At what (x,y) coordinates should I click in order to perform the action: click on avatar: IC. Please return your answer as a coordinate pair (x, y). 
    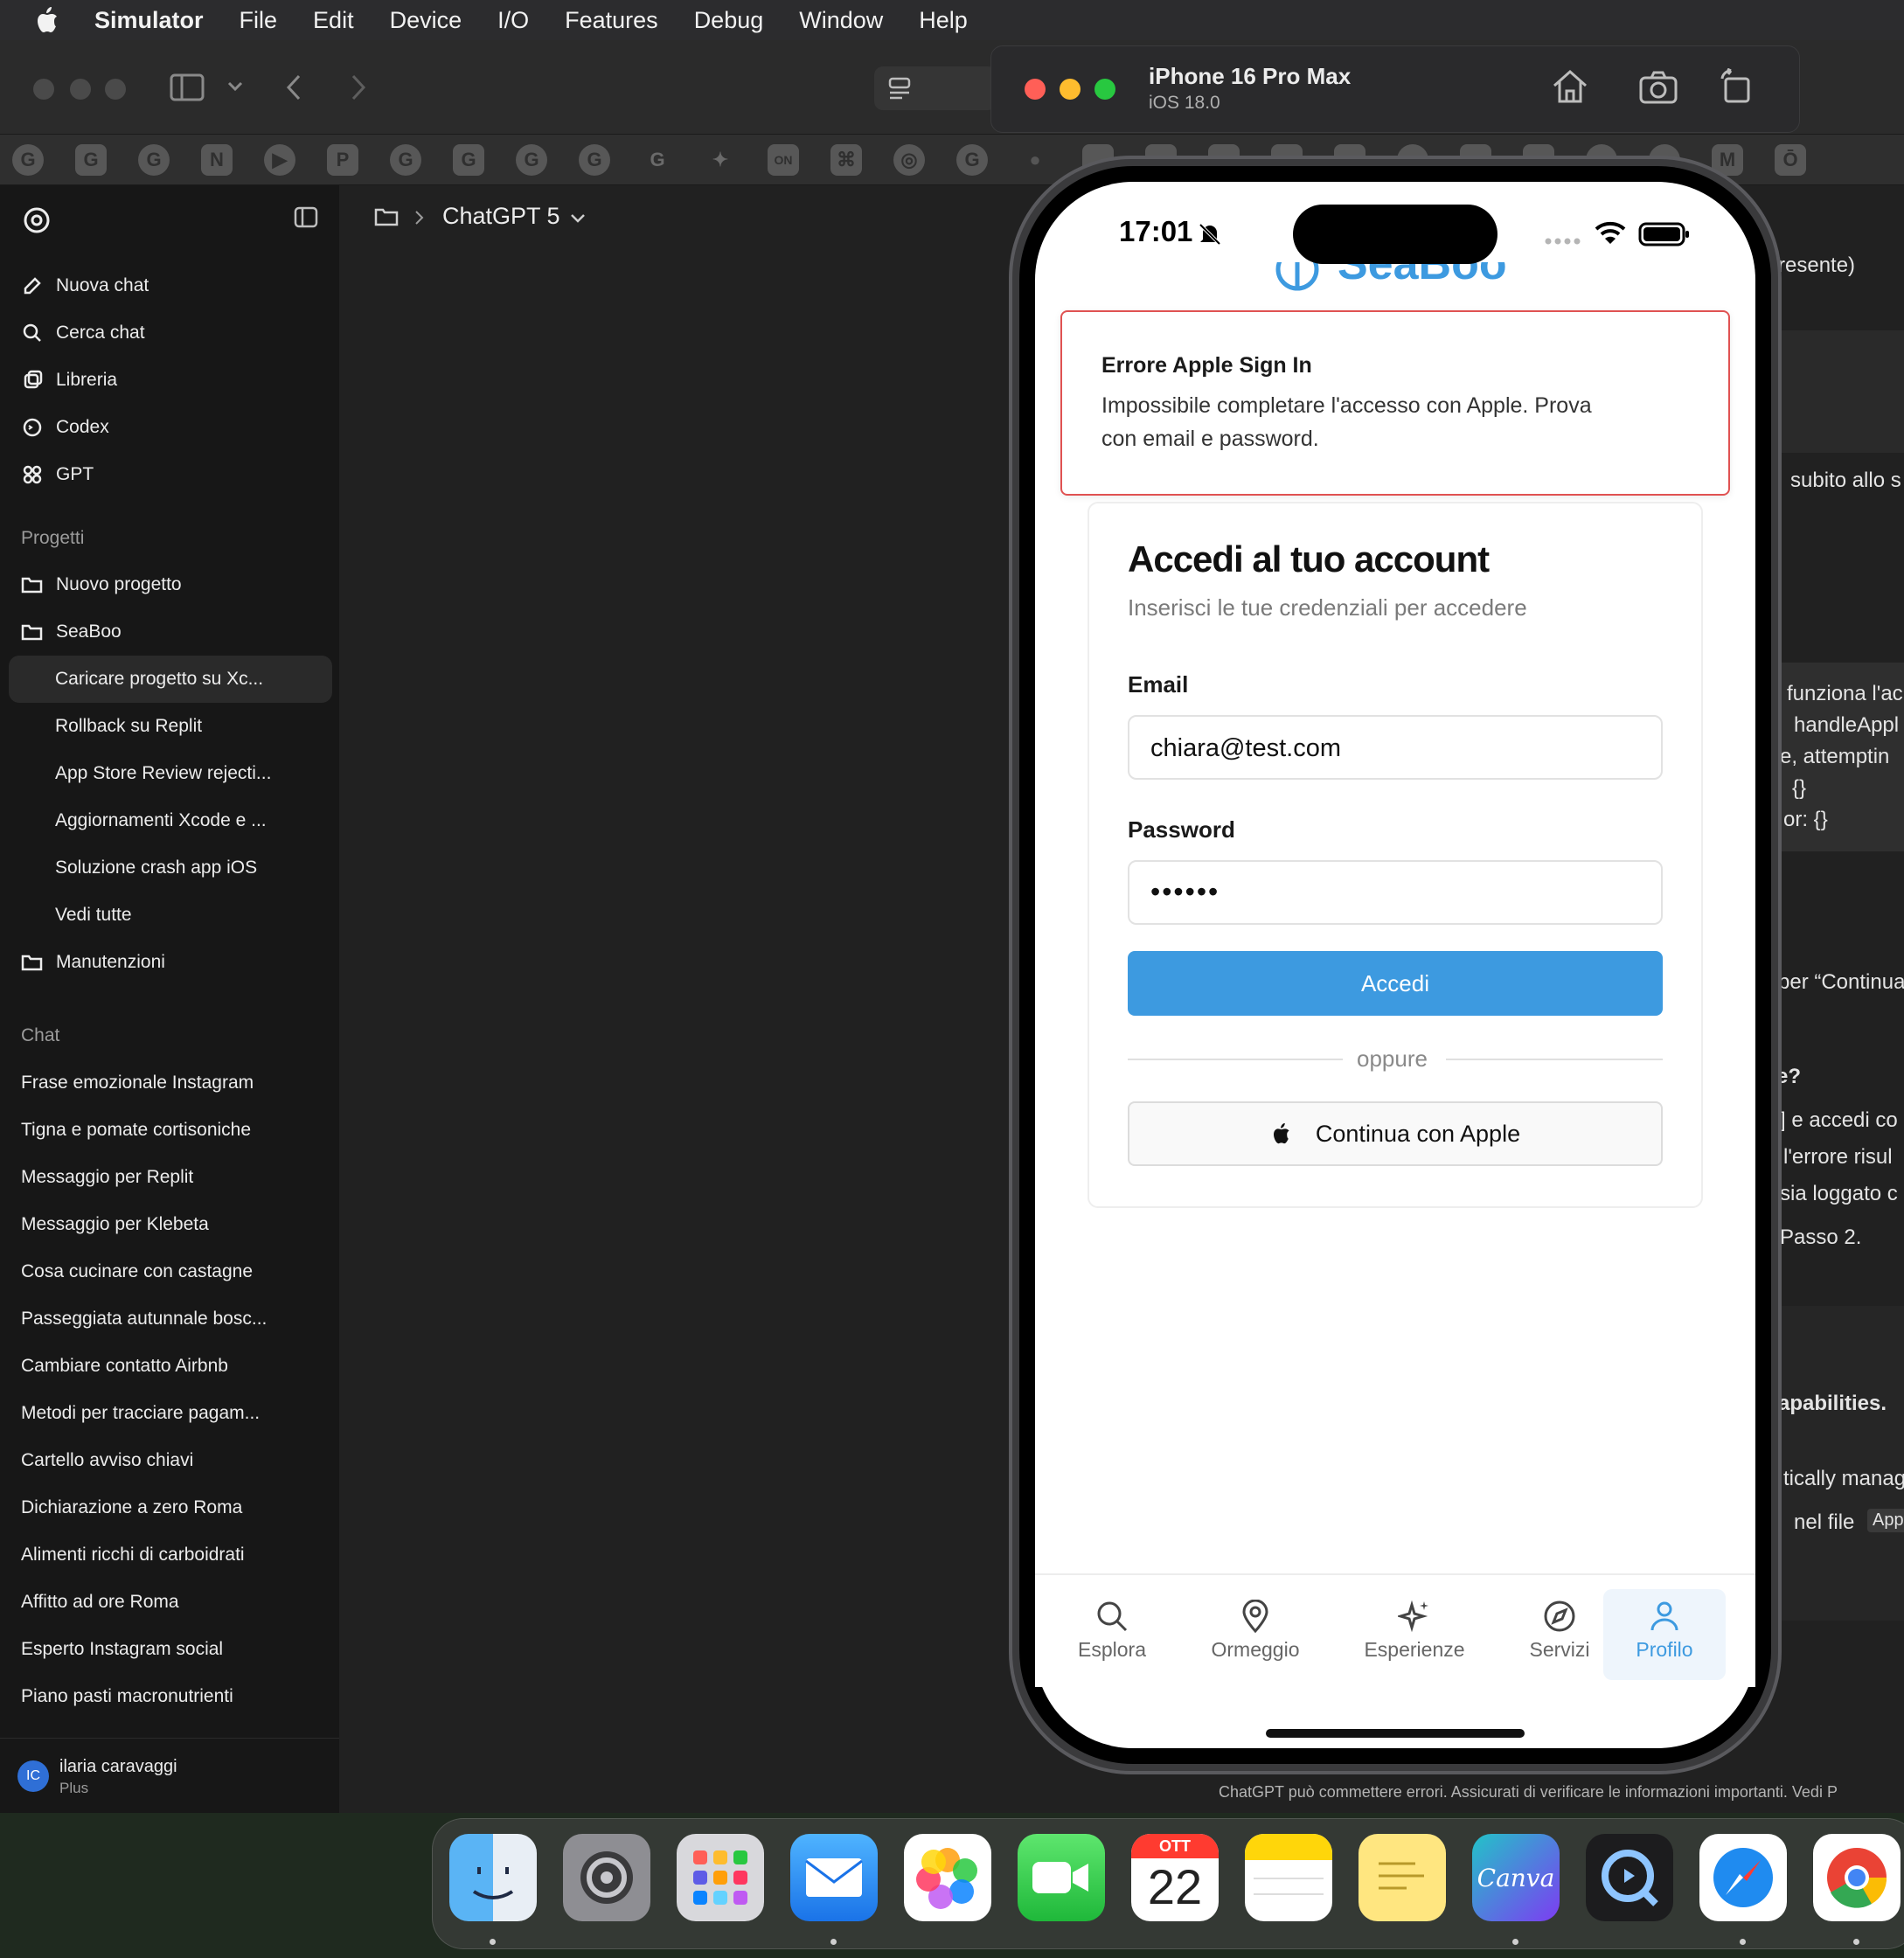
    Looking at the image, I should click on (33, 1776).